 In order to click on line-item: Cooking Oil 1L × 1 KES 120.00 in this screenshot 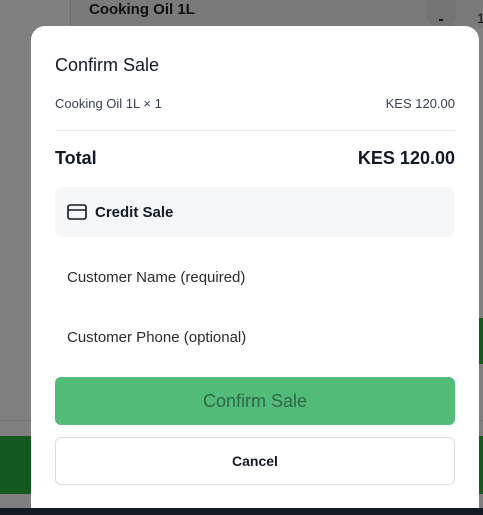, I will do `click(255, 105)`.